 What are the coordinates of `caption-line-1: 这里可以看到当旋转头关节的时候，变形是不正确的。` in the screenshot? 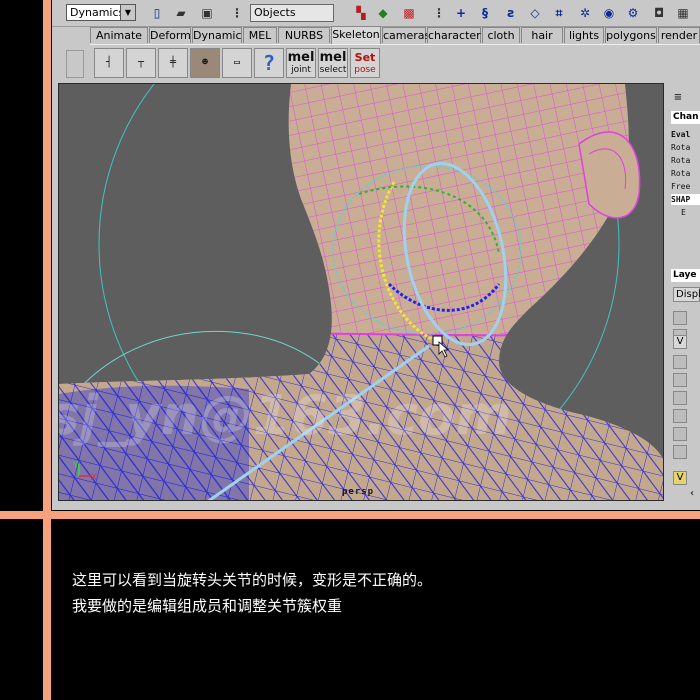 It's located at (252, 580).